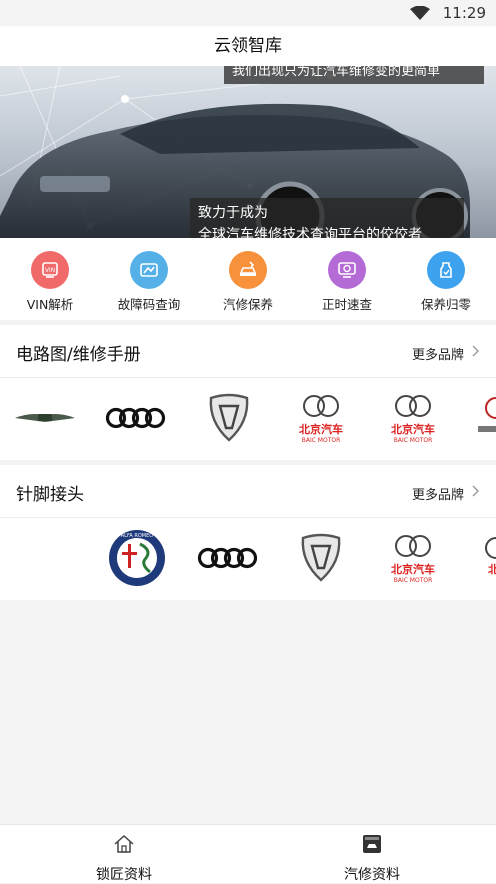  I want to click on quick-action-reset: 保养归零, so click(446, 279).